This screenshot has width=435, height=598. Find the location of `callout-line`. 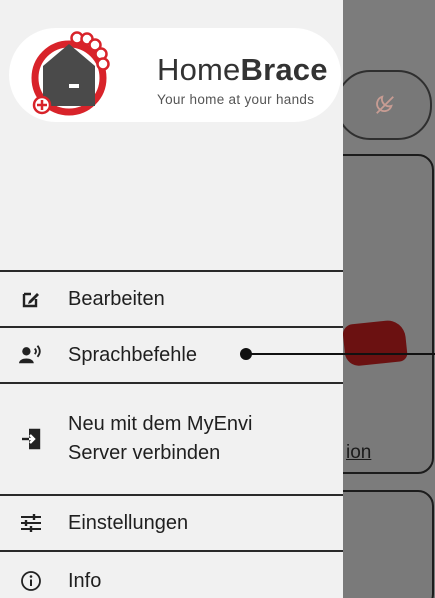

callout-line is located at coordinates (340, 354).